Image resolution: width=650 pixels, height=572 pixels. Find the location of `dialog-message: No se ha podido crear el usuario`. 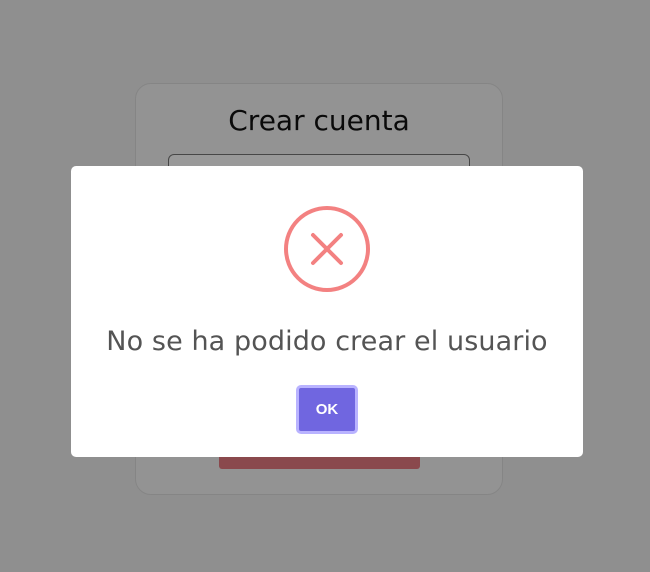

dialog-message: No se ha podido crear el usuario is located at coordinates (327, 341).